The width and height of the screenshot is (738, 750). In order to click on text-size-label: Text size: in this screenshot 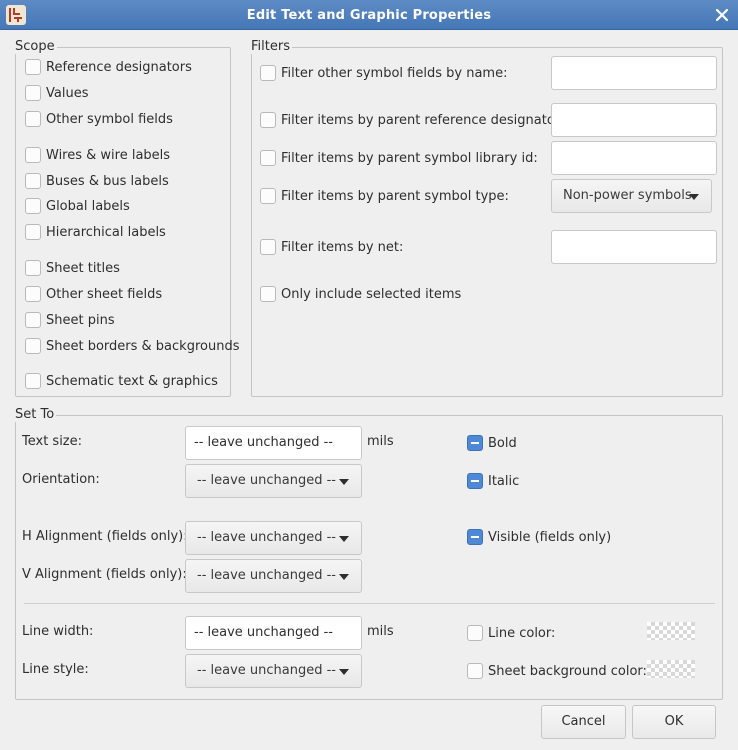, I will do `click(52, 441)`.